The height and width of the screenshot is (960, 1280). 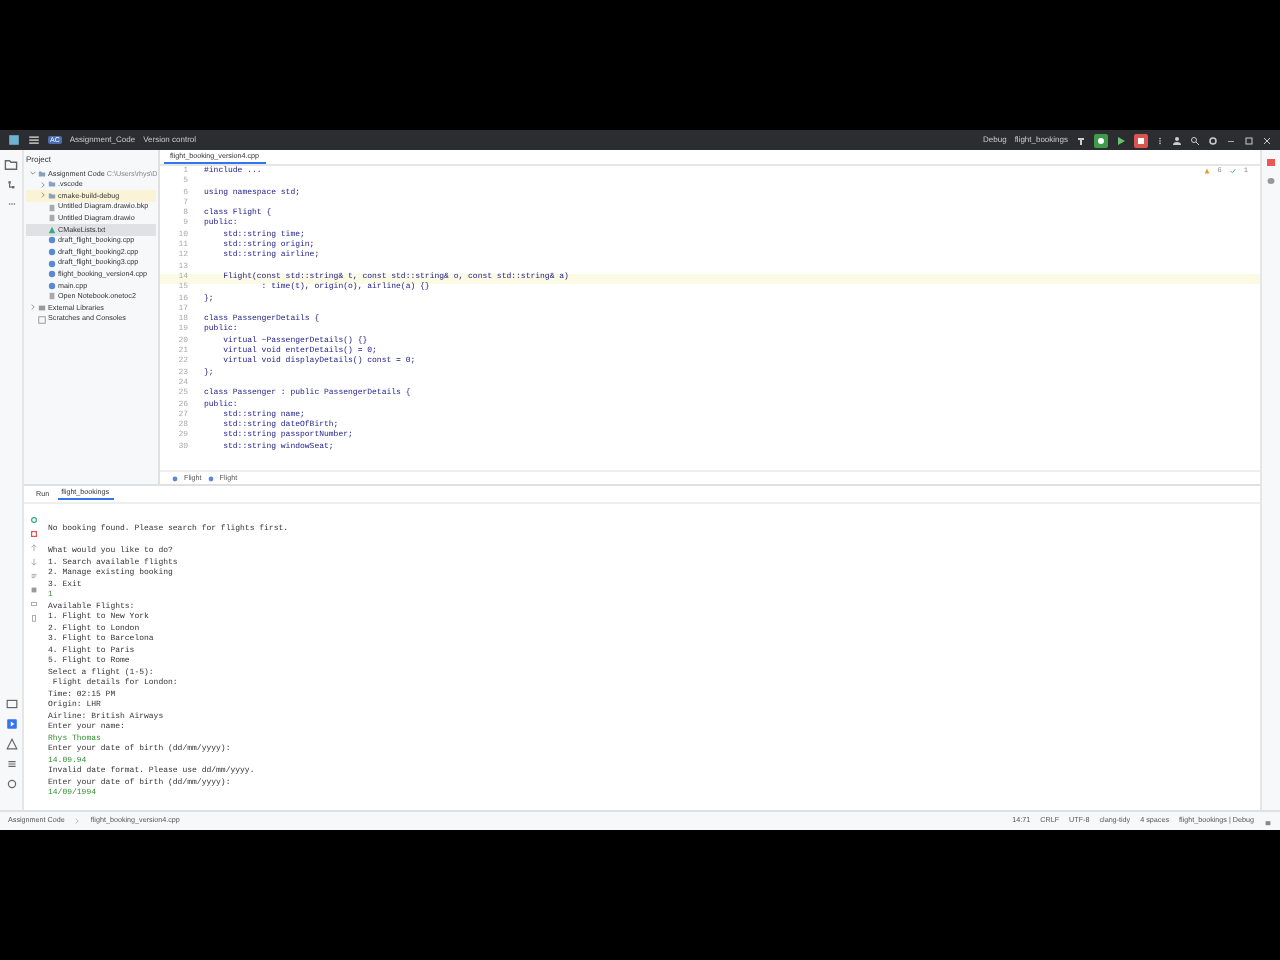 What do you see at coordinates (11, 724) in the screenshot?
I see `run-tool-icon` at bounding box center [11, 724].